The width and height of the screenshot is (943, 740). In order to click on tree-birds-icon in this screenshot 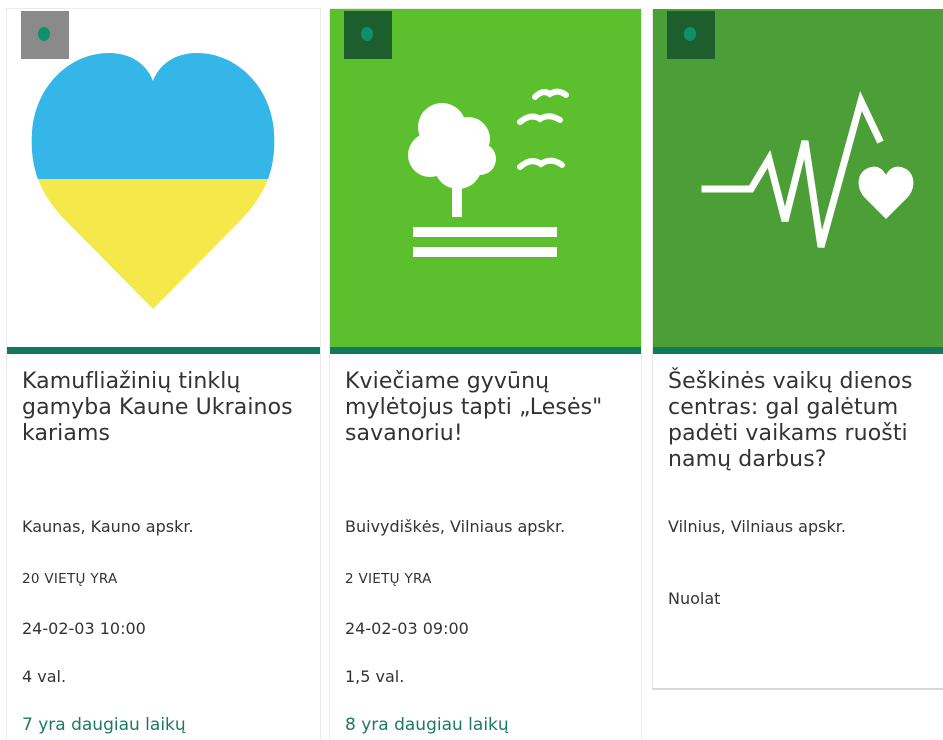, I will do `click(488, 172)`.